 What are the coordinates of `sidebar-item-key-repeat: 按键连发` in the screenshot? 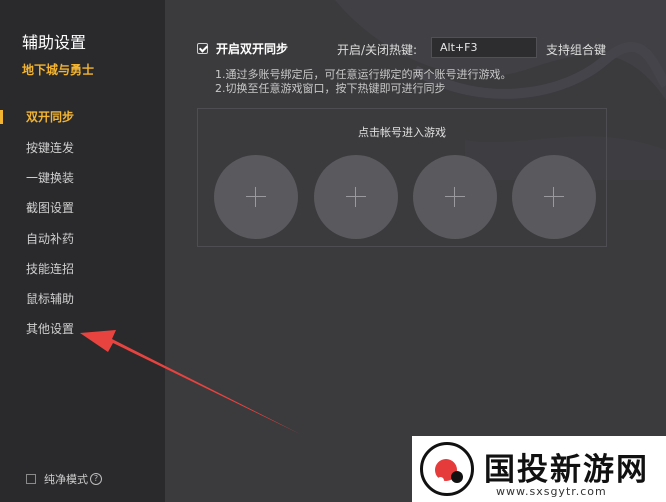 It's located at (82, 148).